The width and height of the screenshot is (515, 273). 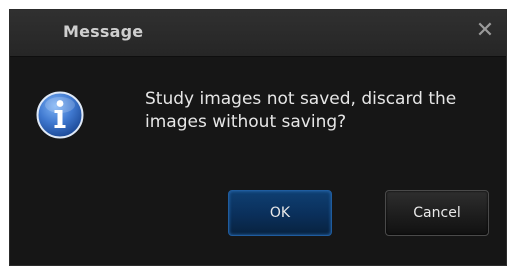 I want to click on close-icon: ✕, so click(x=485, y=31).